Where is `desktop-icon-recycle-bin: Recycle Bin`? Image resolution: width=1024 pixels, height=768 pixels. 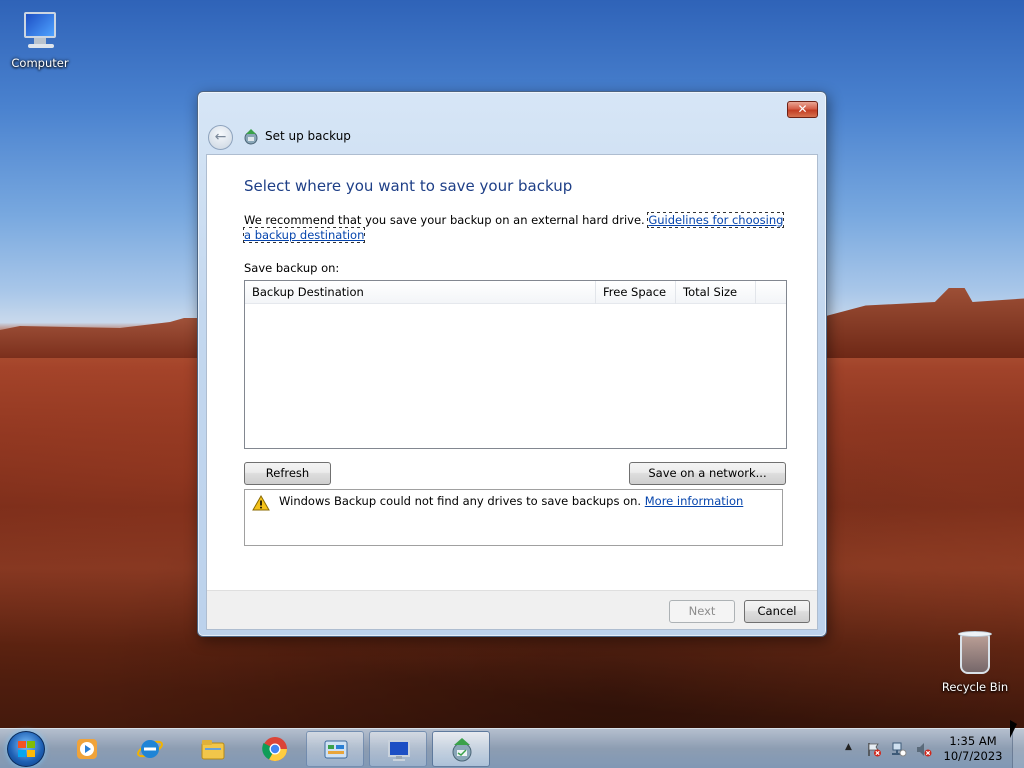
desktop-icon-recycle-bin: Recycle Bin is located at coordinates (975, 662).